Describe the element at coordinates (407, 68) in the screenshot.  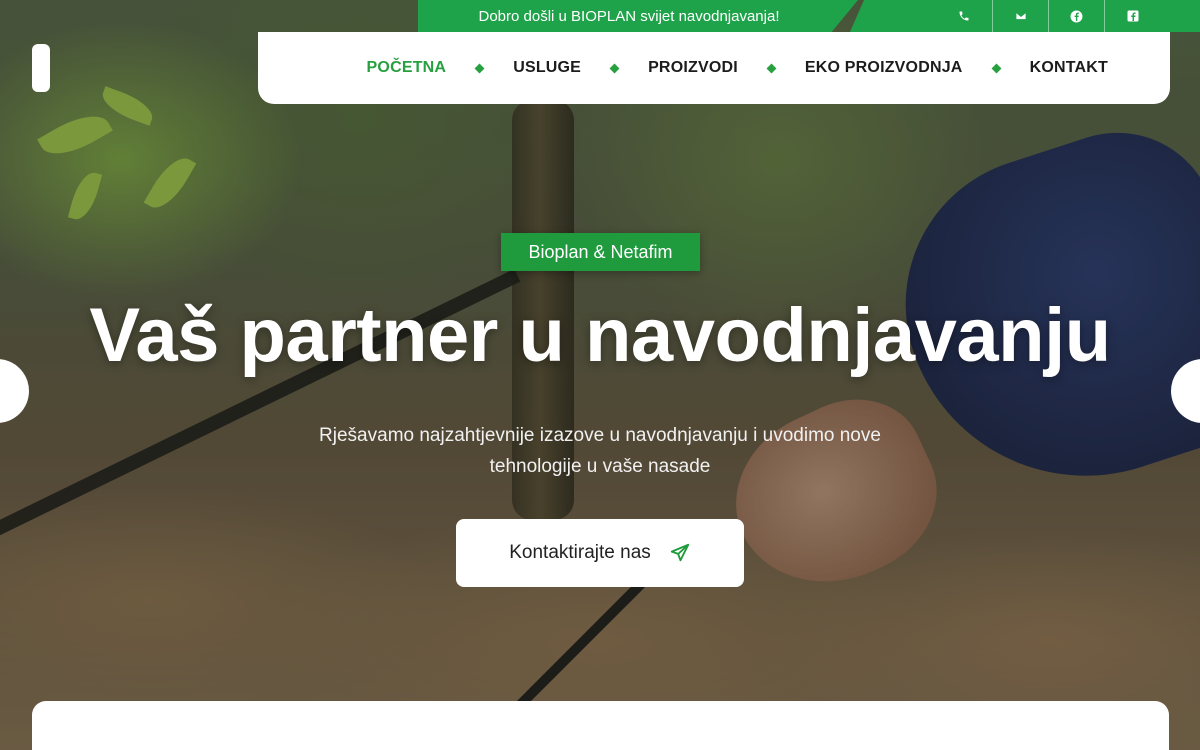
I see `nav-item-pocetna: POČETNA` at that location.